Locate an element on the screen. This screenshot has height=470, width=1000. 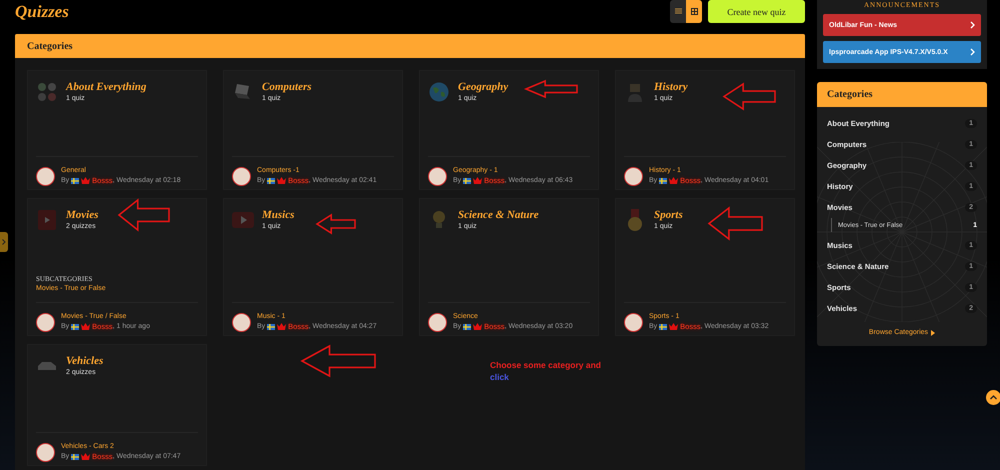
category-title: Computers is located at coordinates (287, 87).